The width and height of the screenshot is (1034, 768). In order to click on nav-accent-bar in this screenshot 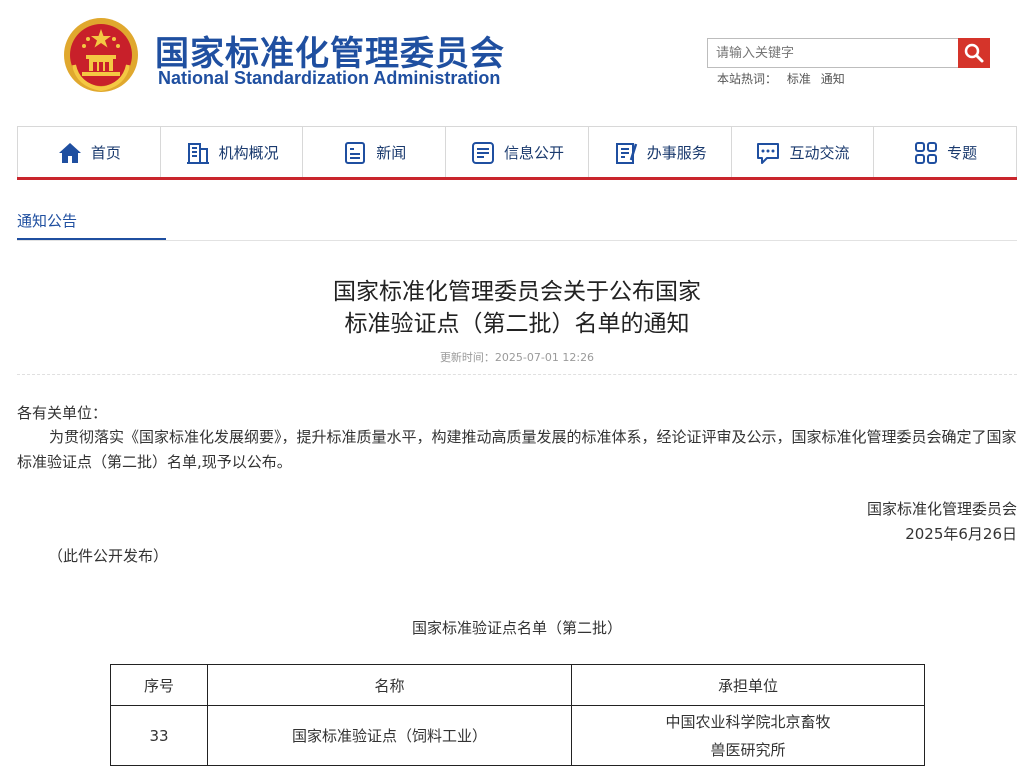, I will do `click(517, 178)`.